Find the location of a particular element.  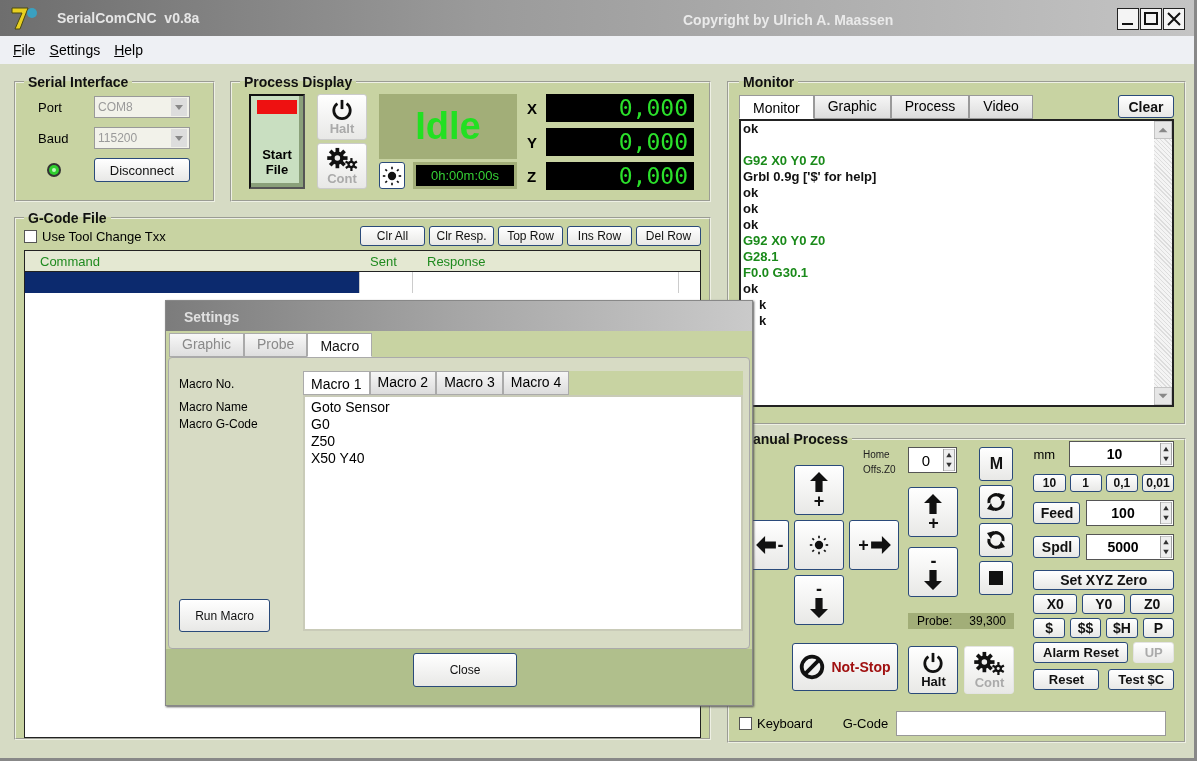

set-zero-button: Set XYZ Zero is located at coordinates (1103, 580).